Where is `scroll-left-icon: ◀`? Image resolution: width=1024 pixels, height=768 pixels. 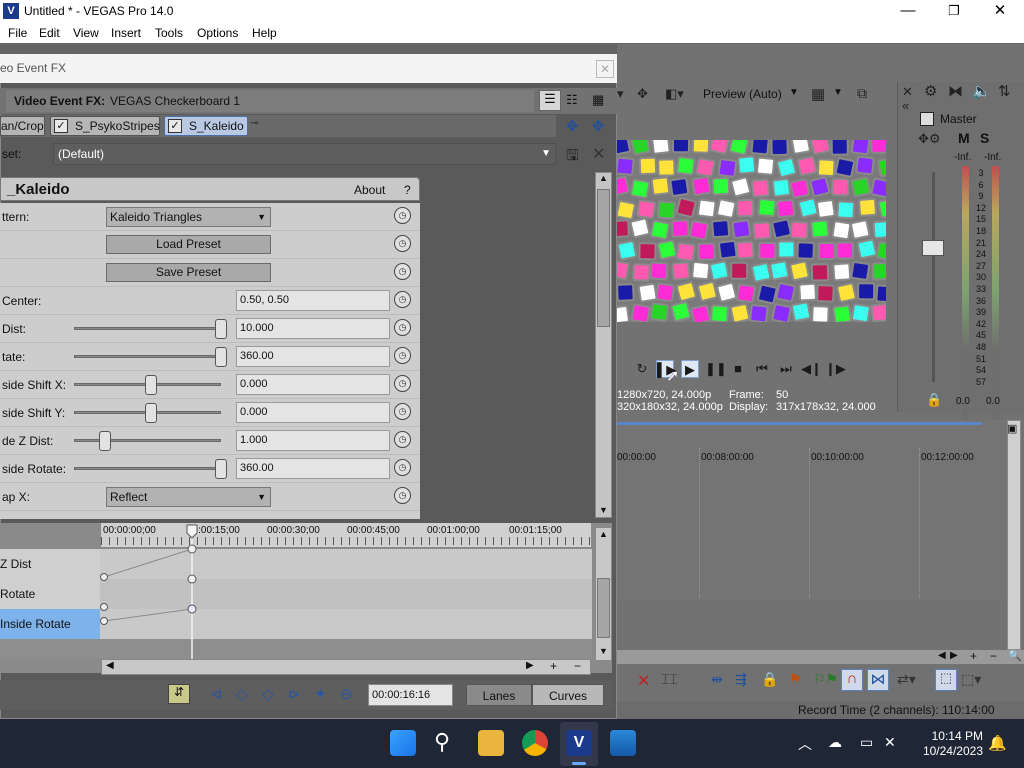 scroll-left-icon: ◀ is located at coordinates (942, 655).